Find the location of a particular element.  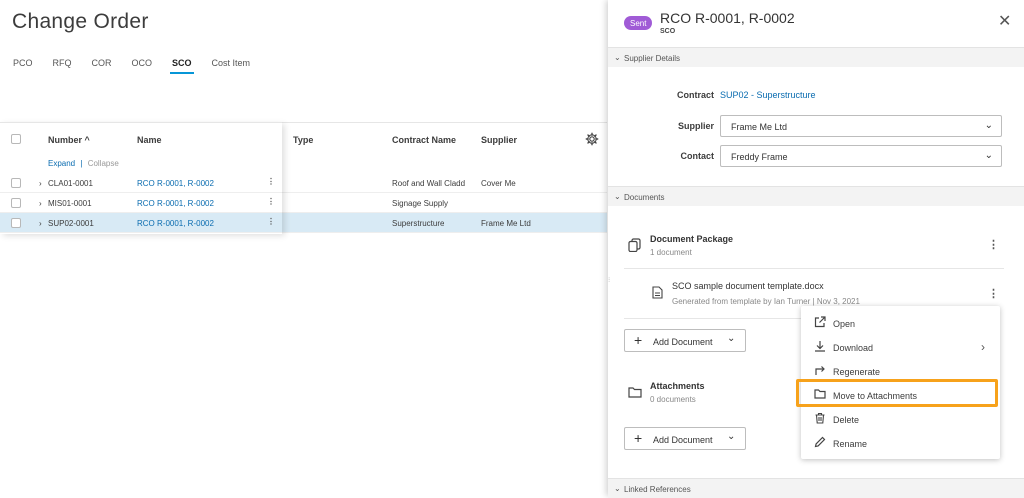

panel-subtitle: SCO is located at coordinates (668, 31).